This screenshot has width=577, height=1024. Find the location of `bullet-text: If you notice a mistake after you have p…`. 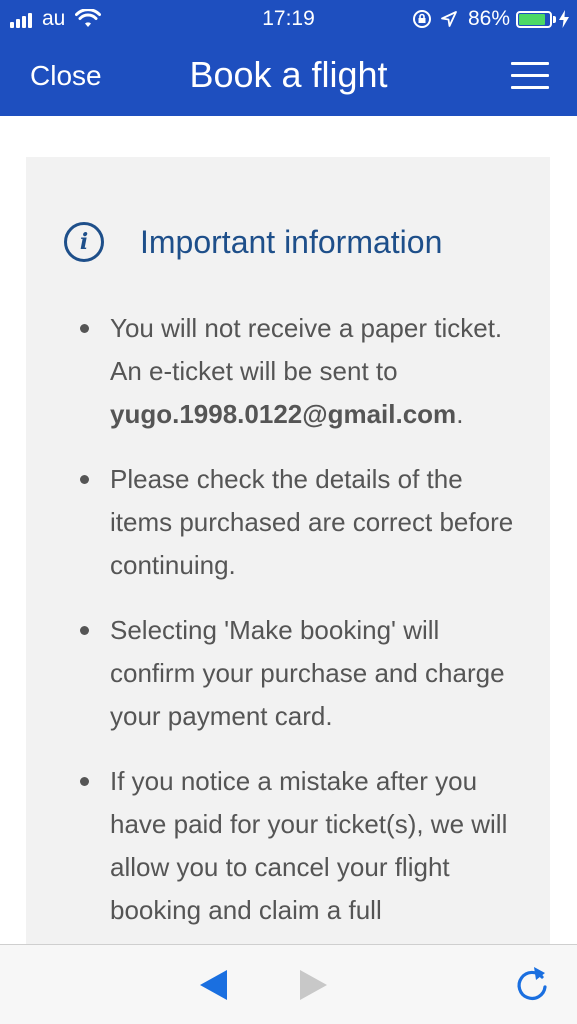

bullet-text: If you notice a mistake after you have p… is located at coordinates (309, 845).